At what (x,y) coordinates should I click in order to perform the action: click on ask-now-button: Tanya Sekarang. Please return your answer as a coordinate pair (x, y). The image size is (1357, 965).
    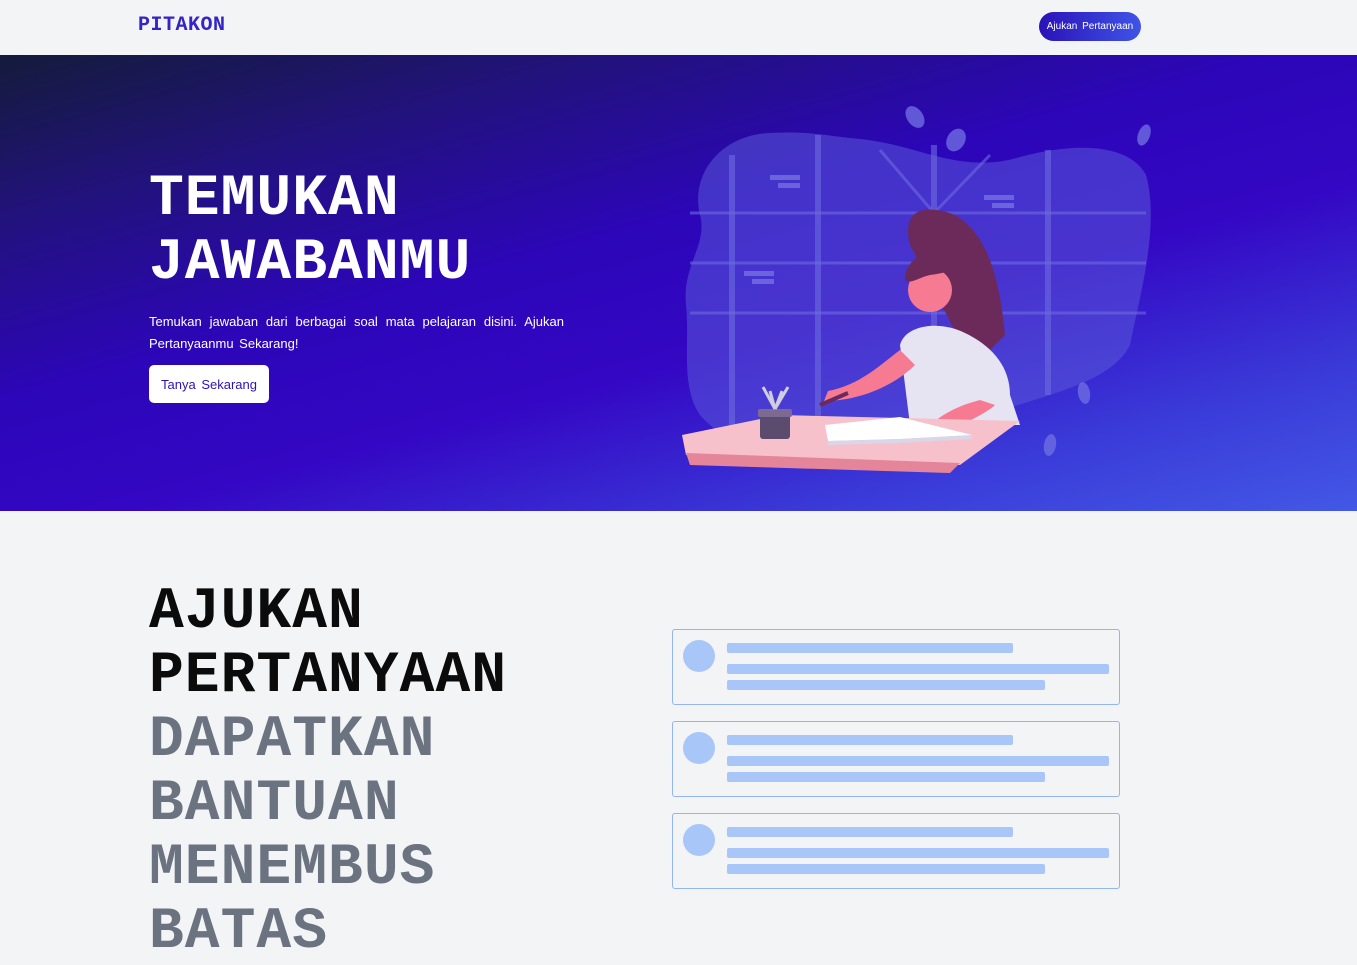
    Looking at the image, I should click on (209, 384).